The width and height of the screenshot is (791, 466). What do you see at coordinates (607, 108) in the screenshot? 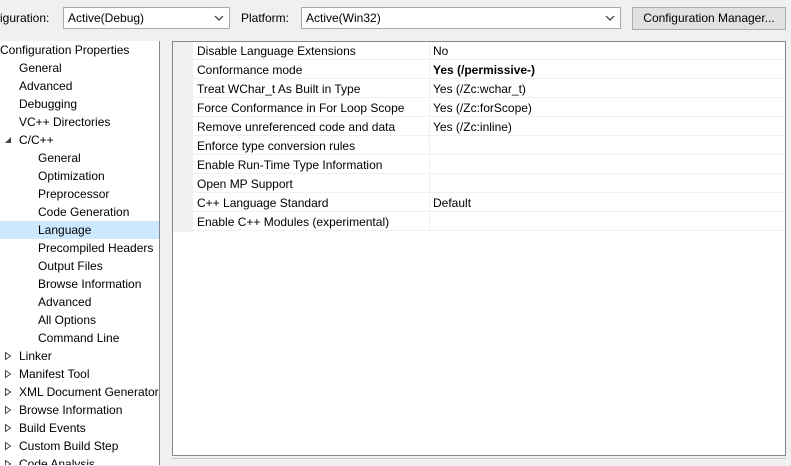
I see `property-value: Yes (/Zc:forScope)` at bounding box center [607, 108].